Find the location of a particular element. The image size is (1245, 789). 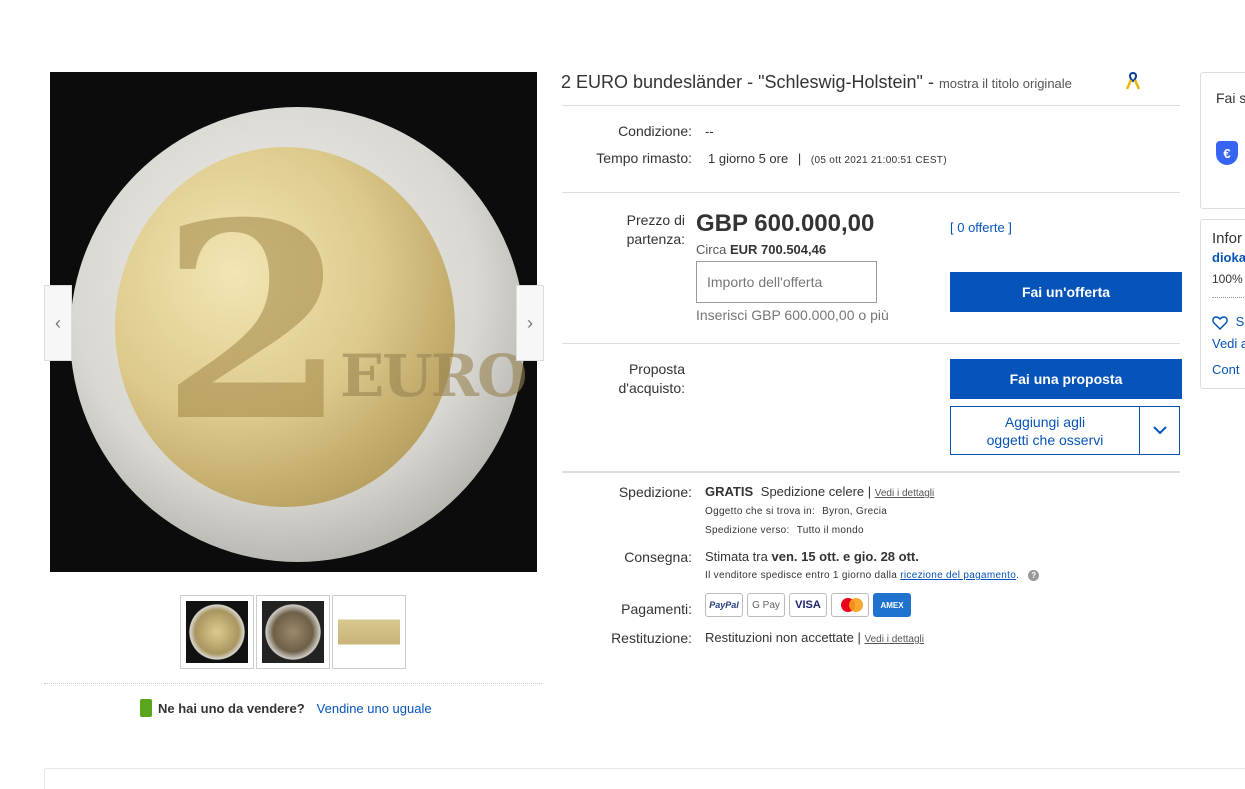

shipping-free: GRATIS is located at coordinates (729, 491).